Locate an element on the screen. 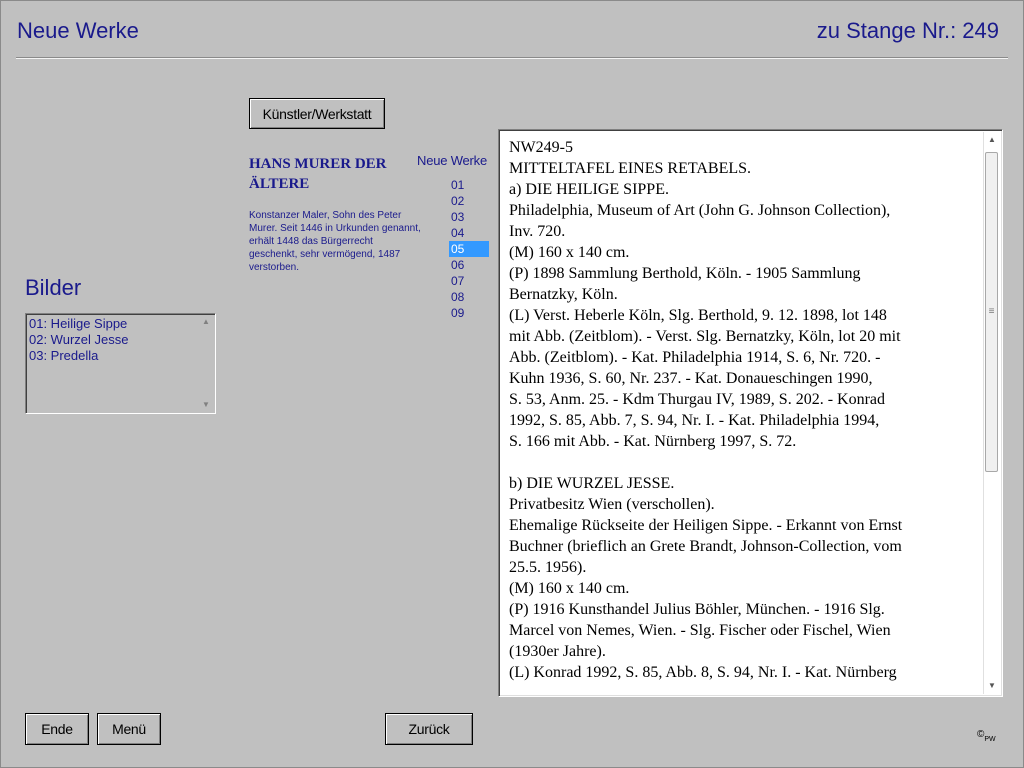 This screenshot has height=768, width=1024. detail-paragraph: a) DIE HEILIGE SIPPE. is located at coordinates (589, 189).